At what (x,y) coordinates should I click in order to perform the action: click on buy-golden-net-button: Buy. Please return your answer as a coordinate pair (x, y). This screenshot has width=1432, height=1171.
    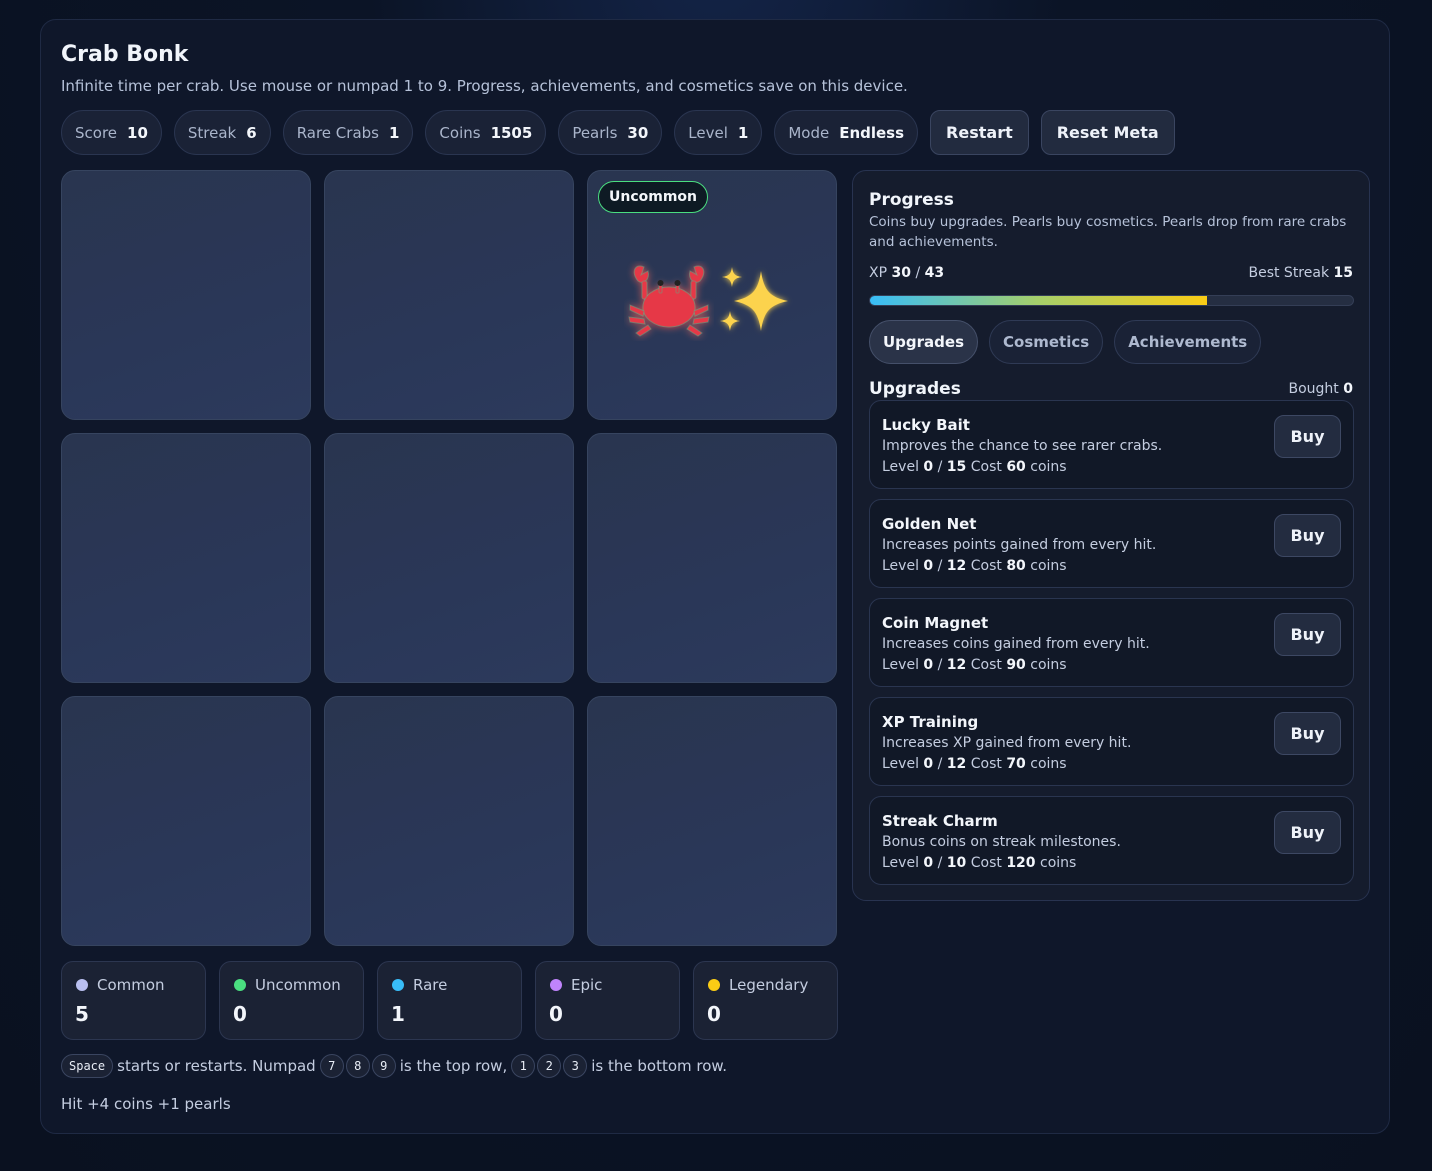
    Looking at the image, I should click on (1307, 535).